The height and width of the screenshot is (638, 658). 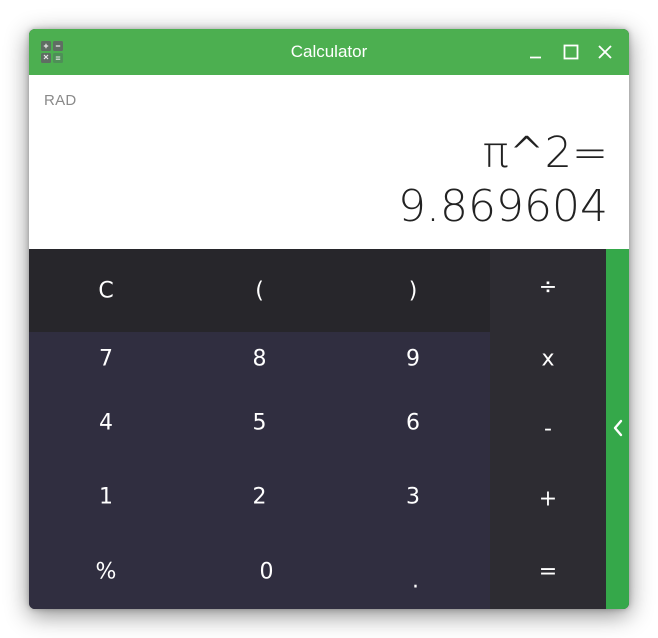 I want to click on minimize-button, so click(x=536, y=52).